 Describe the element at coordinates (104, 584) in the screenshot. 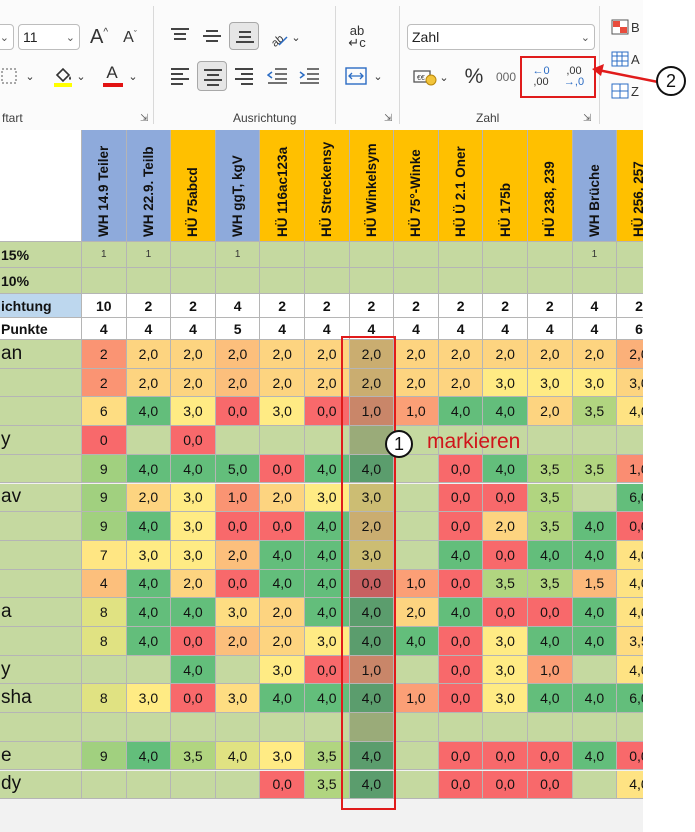

I see `score-cell: 4` at that location.